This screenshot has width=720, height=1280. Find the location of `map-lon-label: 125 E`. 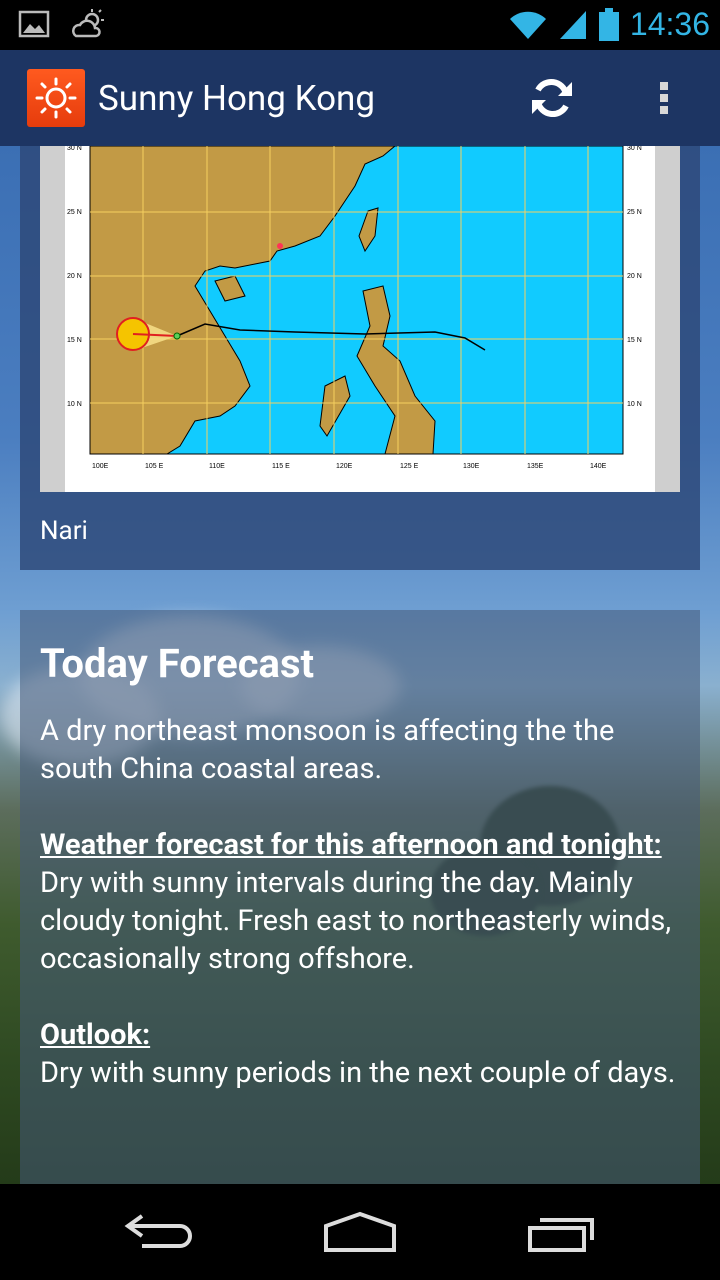

map-lon-label: 125 E is located at coordinates (409, 466).